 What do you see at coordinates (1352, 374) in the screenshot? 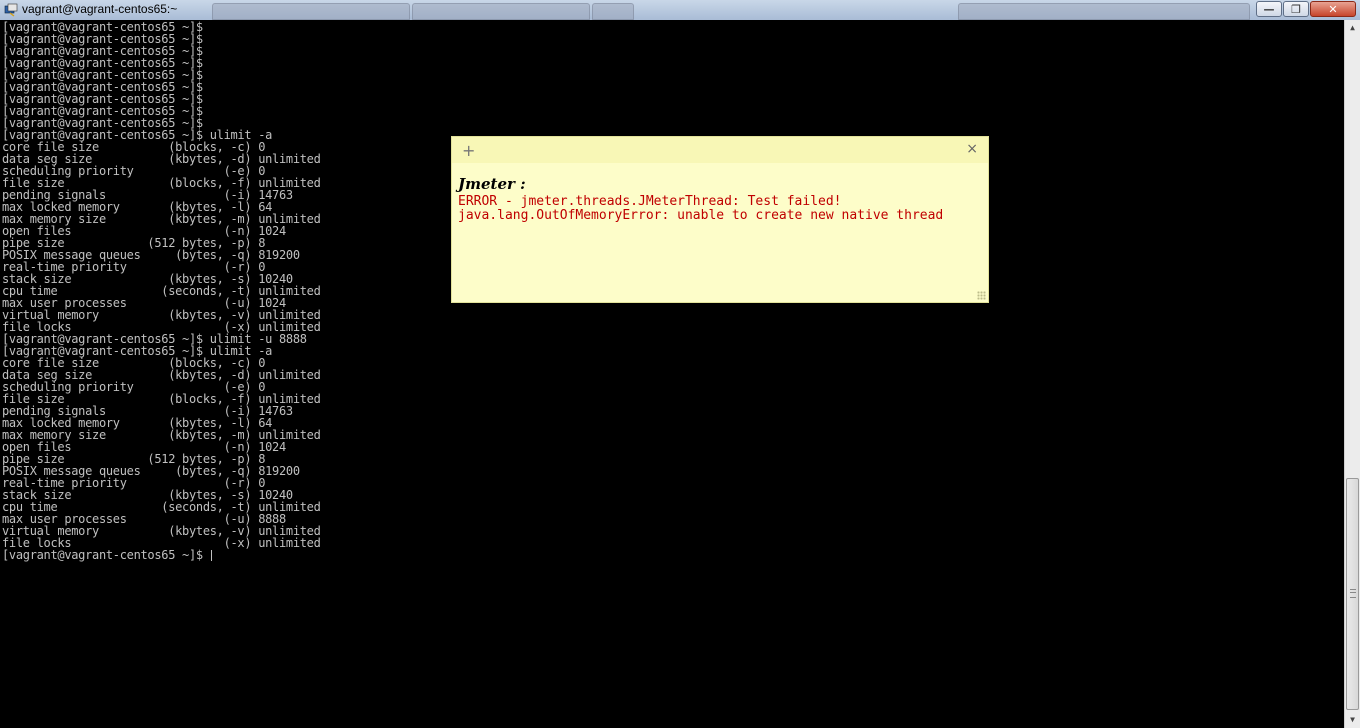
I see `vertical-scrollbar: ▲ ▼` at bounding box center [1352, 374].